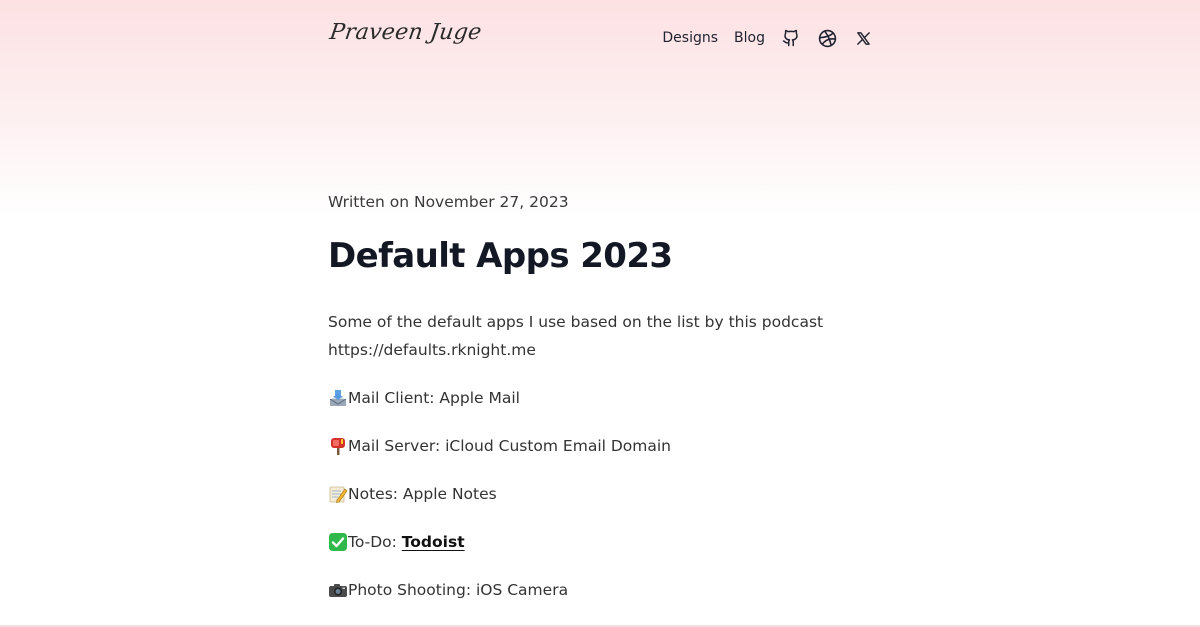 This screenshot has width=1200, height=627. What do you see at coordinates (338, 542) in the screenshot?
I see `check-mark-button-icon` at bounding box center [338, 542].